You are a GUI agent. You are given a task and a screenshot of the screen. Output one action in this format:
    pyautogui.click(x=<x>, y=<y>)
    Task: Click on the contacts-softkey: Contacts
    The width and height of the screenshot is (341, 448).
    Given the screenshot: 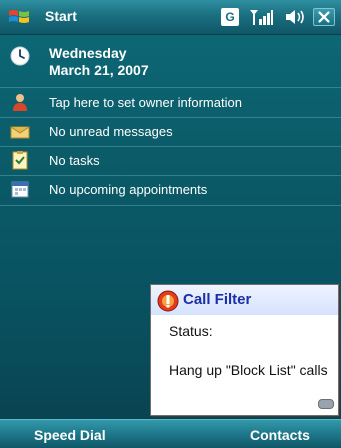 What is the action you would take?
    pyautogui.click(x=280, y=435)
    